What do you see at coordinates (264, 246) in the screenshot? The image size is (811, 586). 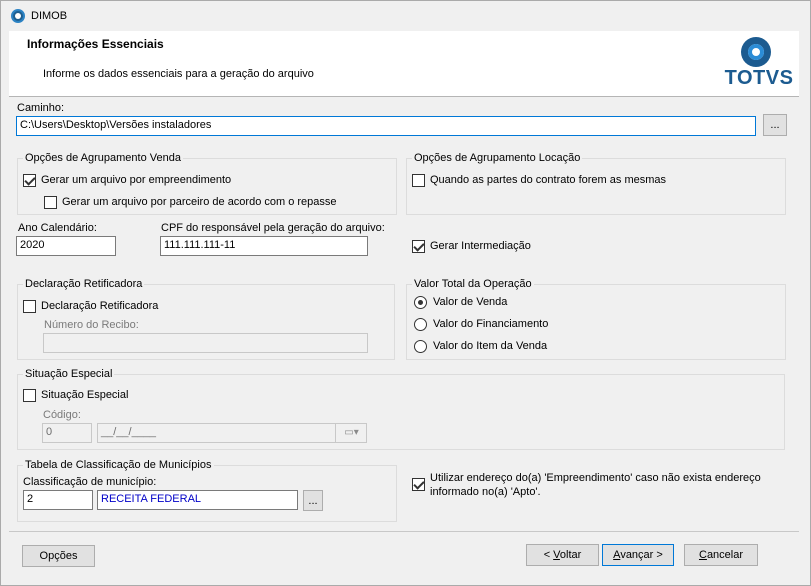 I see `cpf-input: 111.111.111-11` at bounding box center [264, 246].